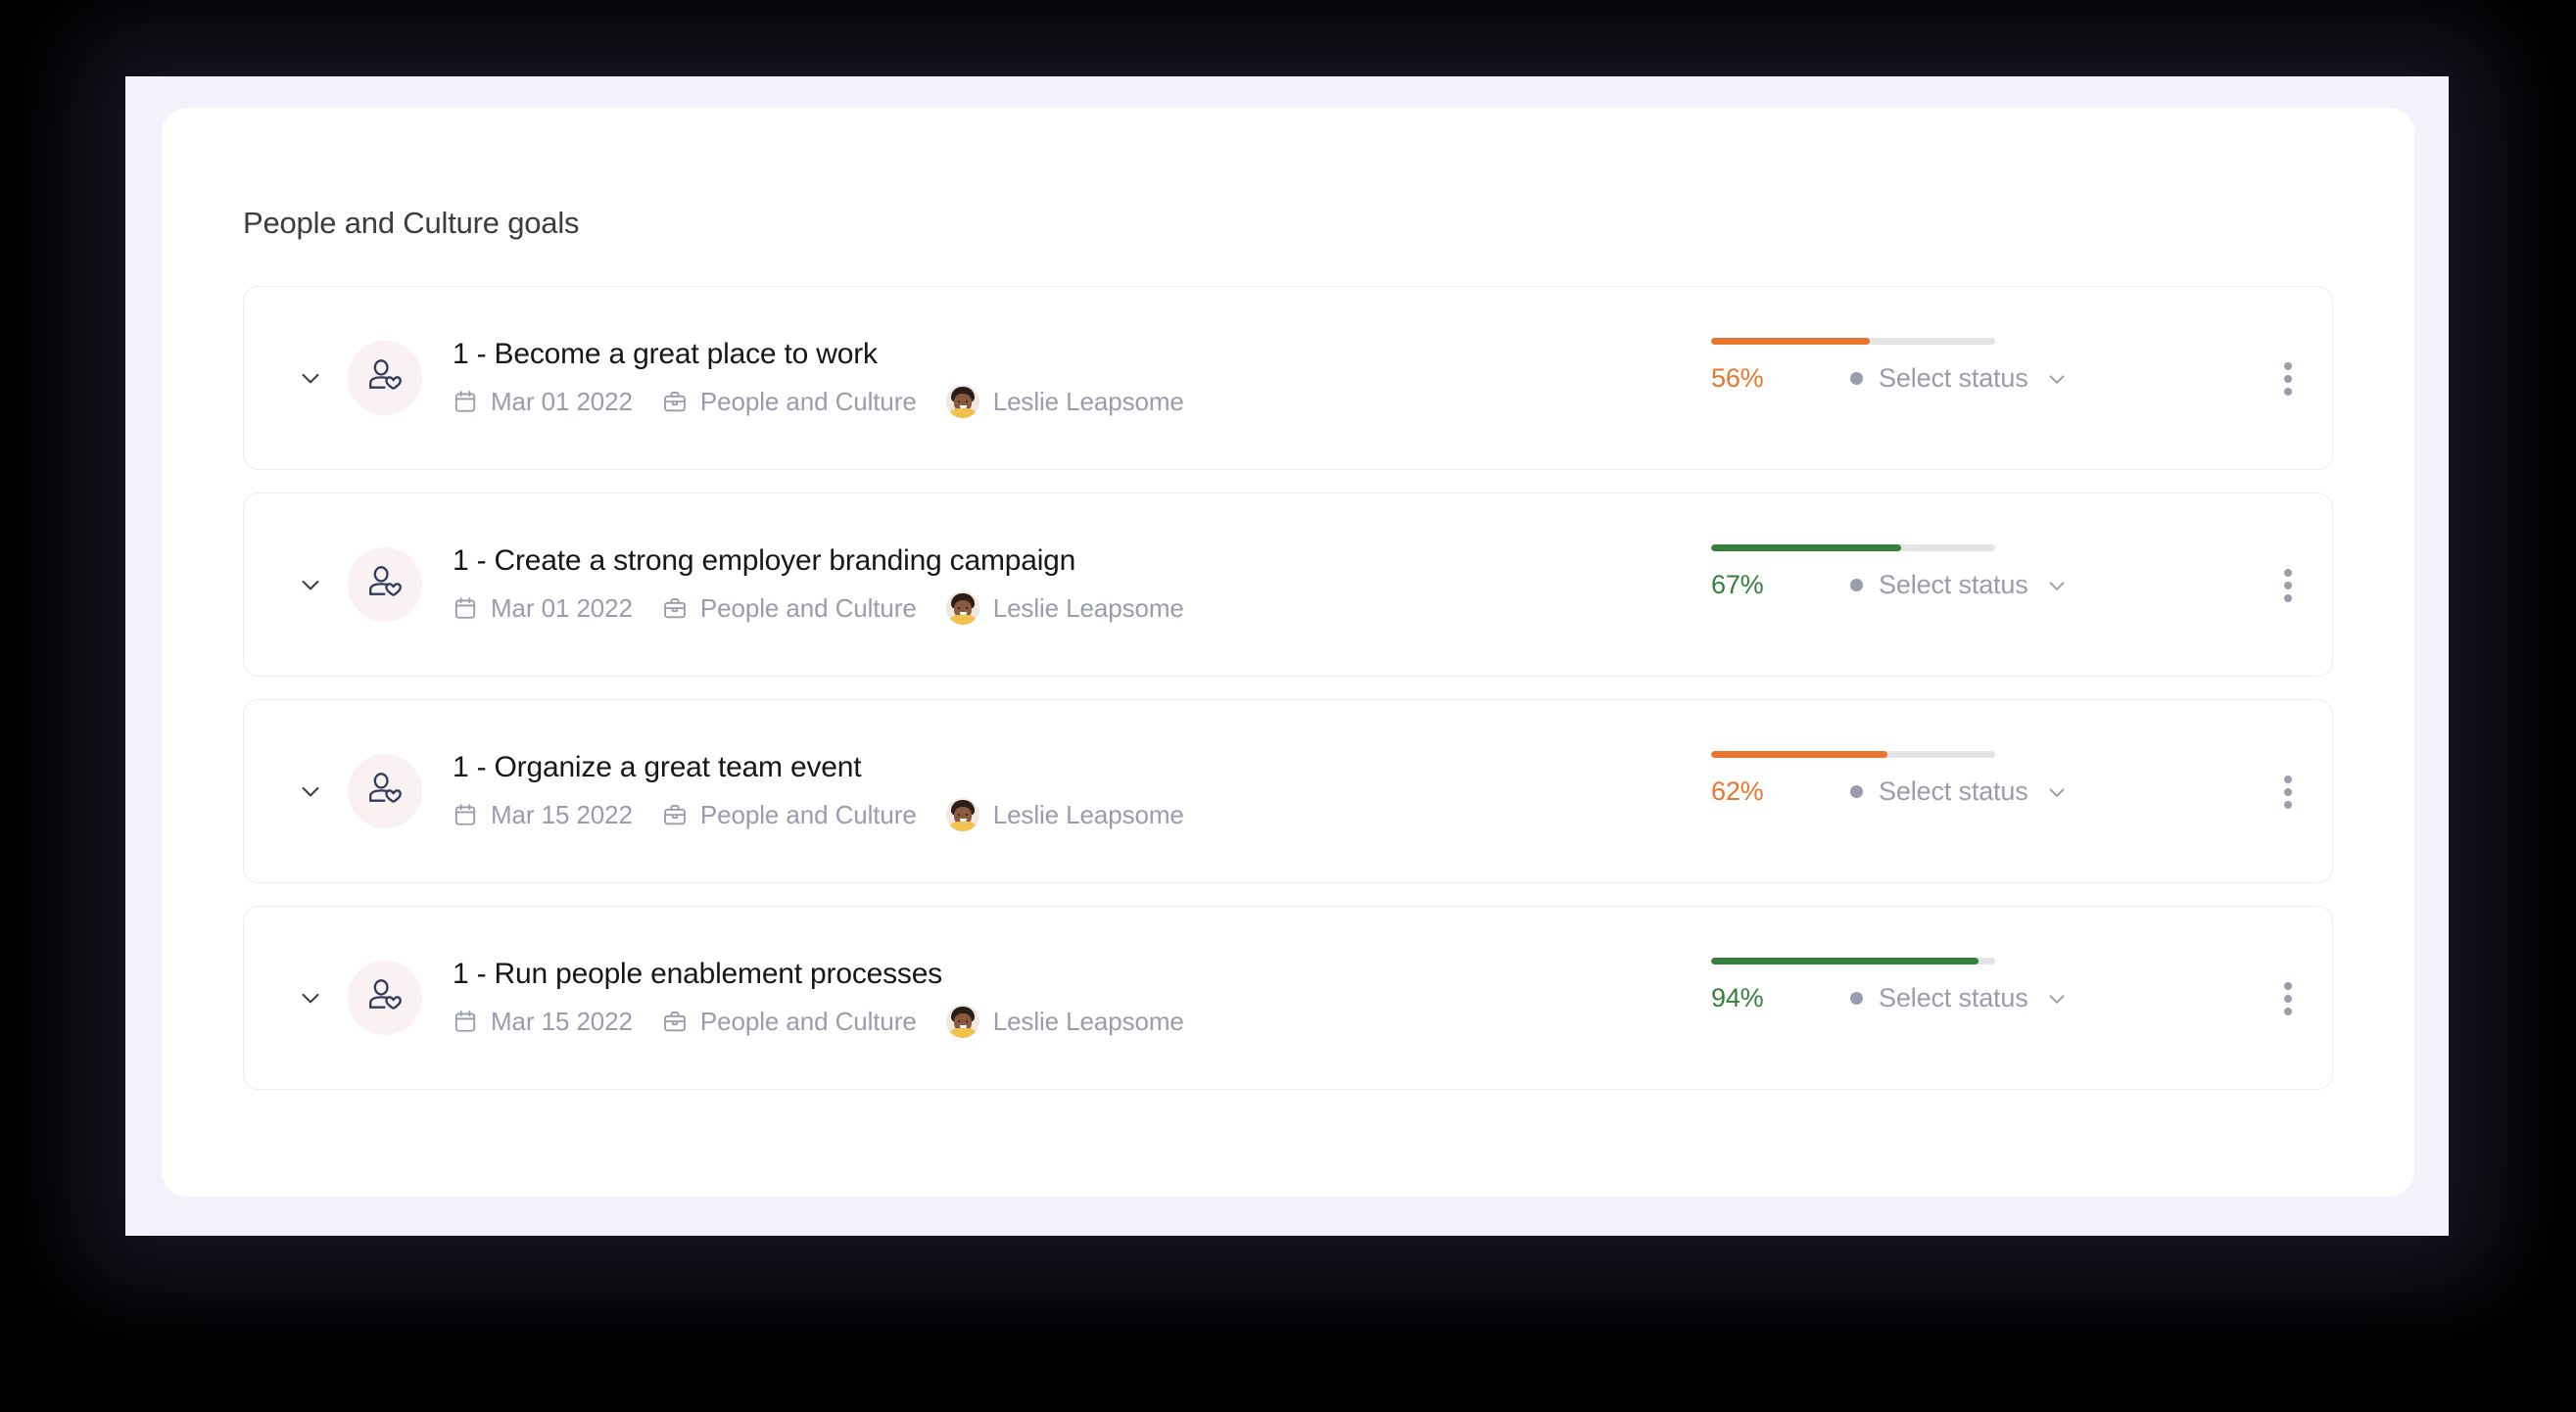  I want to click on goal-right: 62% Select status, so click(2009, 791).